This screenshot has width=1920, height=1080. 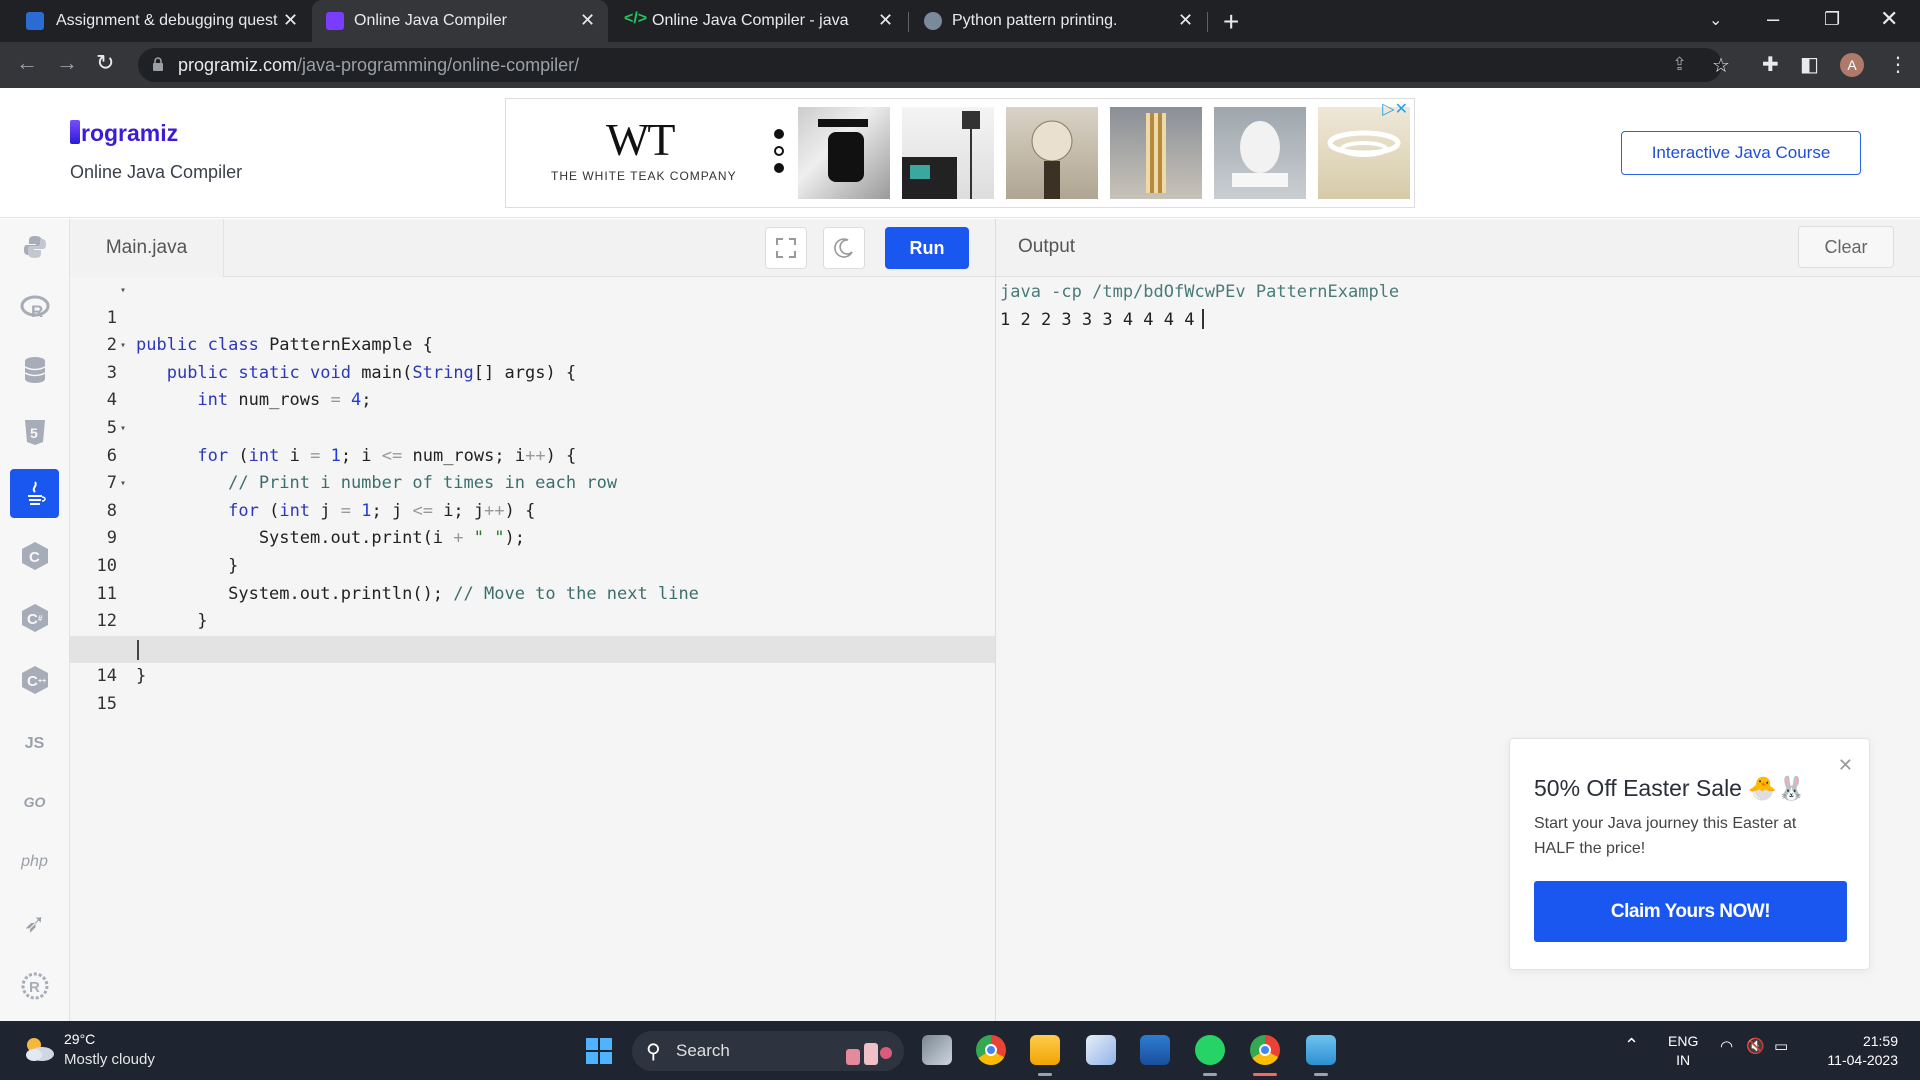 I want to click on browser-tab-active: Online Java Compiler ✕, so click(x=460, y=21).